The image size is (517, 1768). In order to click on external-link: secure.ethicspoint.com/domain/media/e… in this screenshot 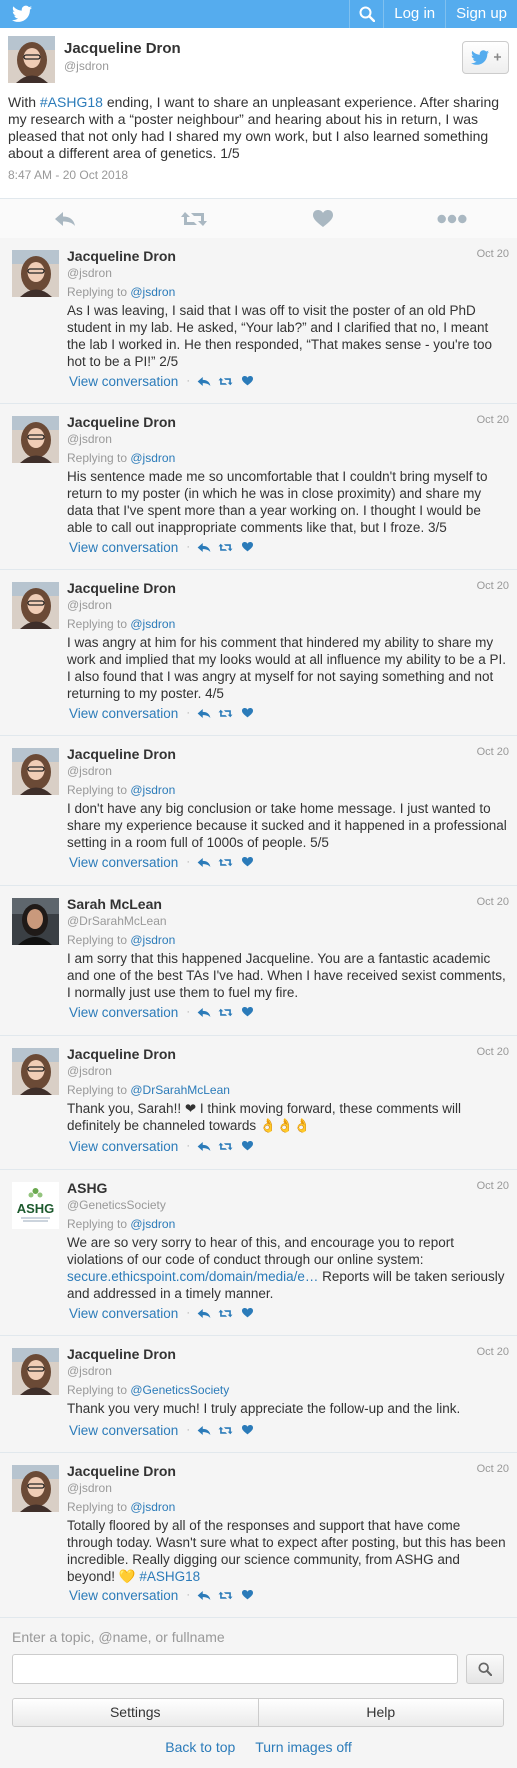, I will do `click(192, 1276)`.